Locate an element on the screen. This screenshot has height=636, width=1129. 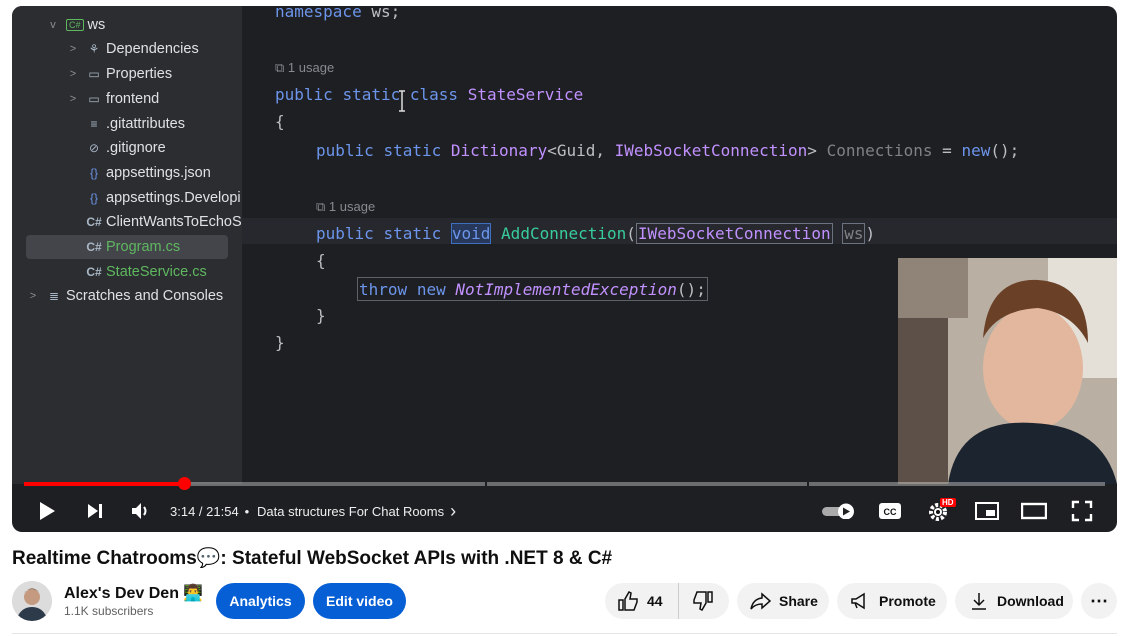
tree-label: StateService.cs is located at coordinates (156, 272).